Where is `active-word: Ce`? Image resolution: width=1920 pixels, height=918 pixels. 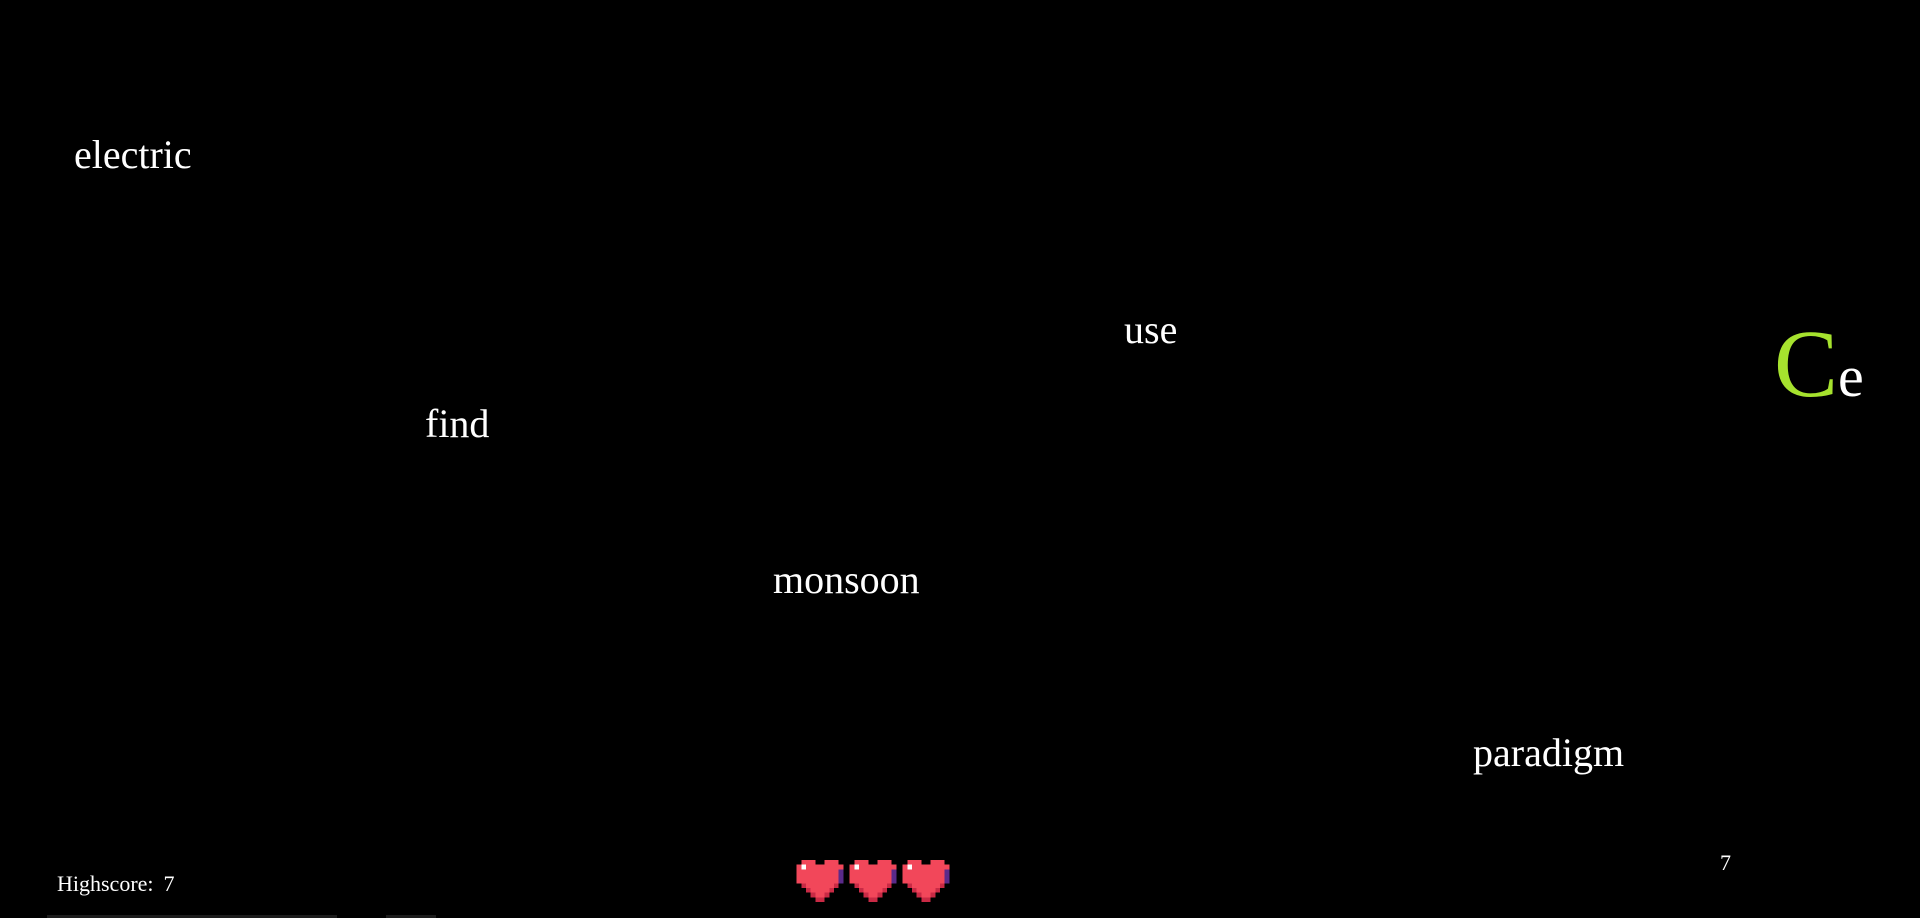
active-word: Ce is located at coordinates (1819, 364).